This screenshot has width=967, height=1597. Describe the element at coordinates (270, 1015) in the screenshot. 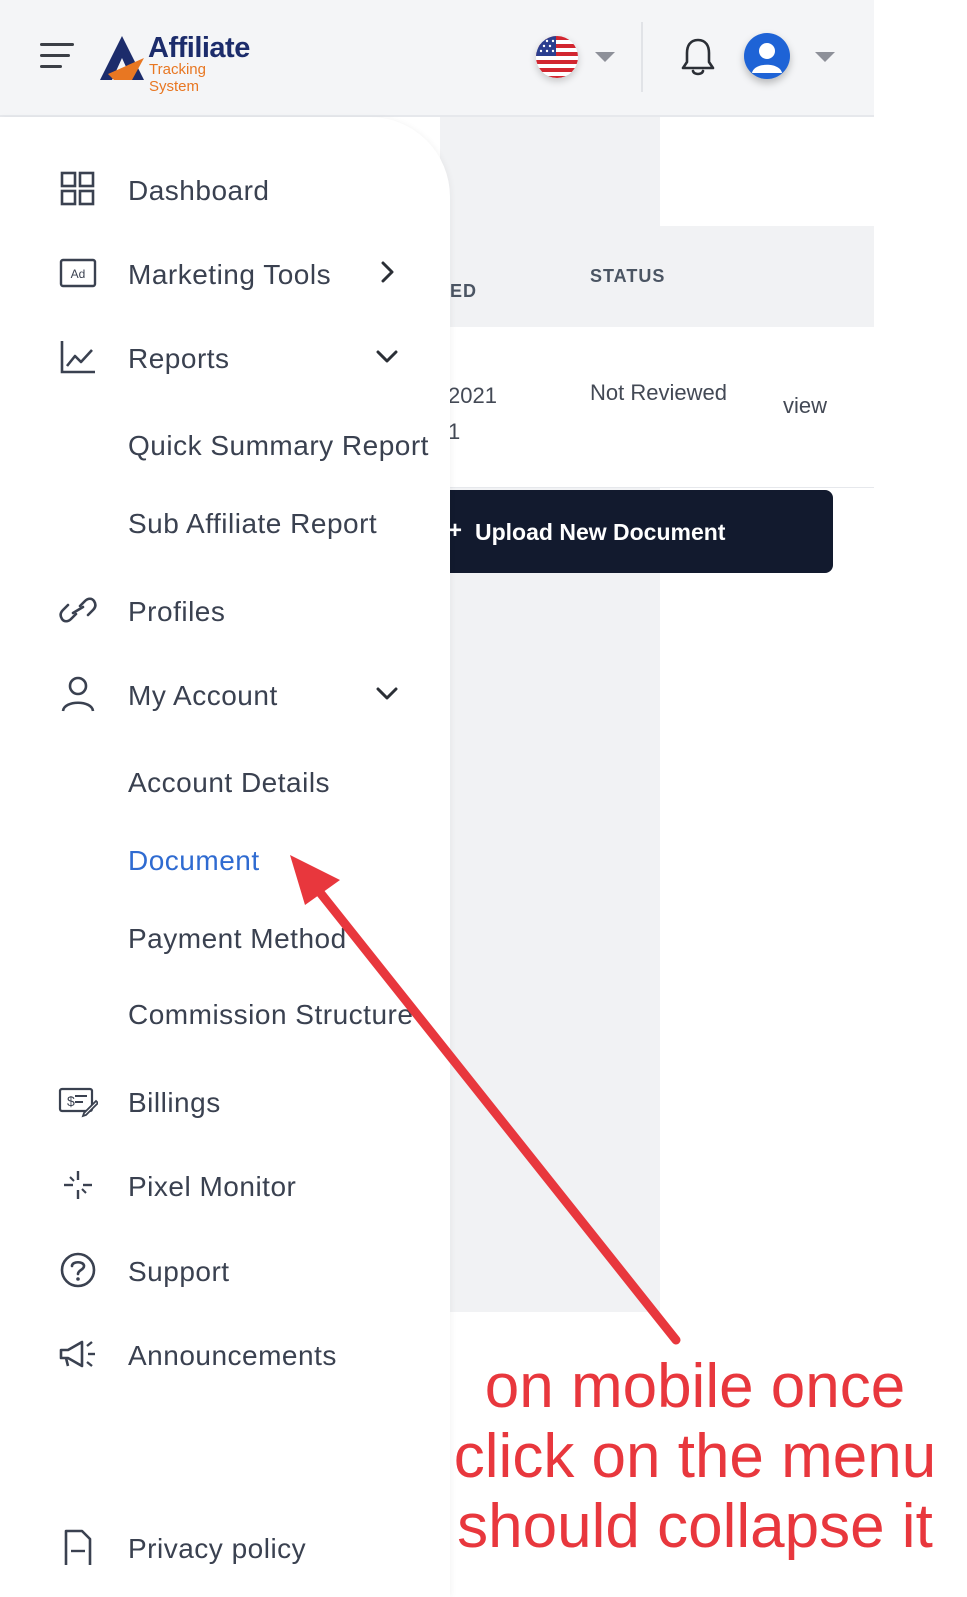

I see `sidebar-sub-commission-structure: Commission Structure` at that location.